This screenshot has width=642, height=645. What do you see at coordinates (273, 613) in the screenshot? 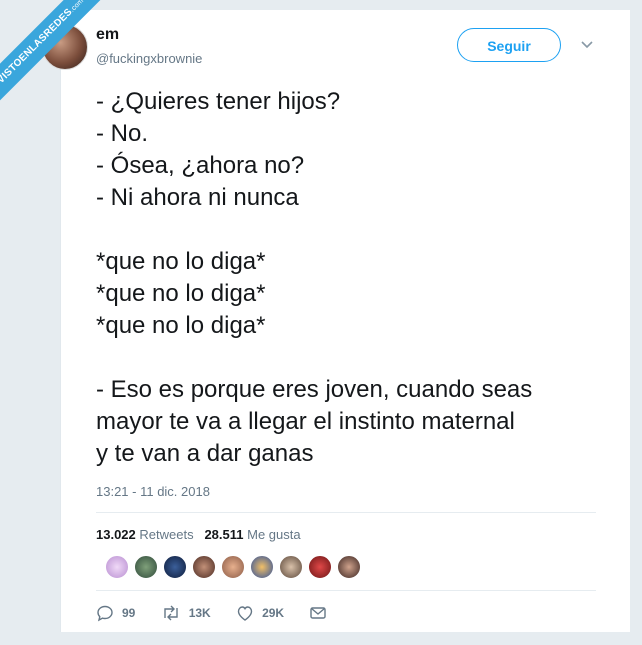
I see `like-action-count: 29K` at bounding box center [273, 613].